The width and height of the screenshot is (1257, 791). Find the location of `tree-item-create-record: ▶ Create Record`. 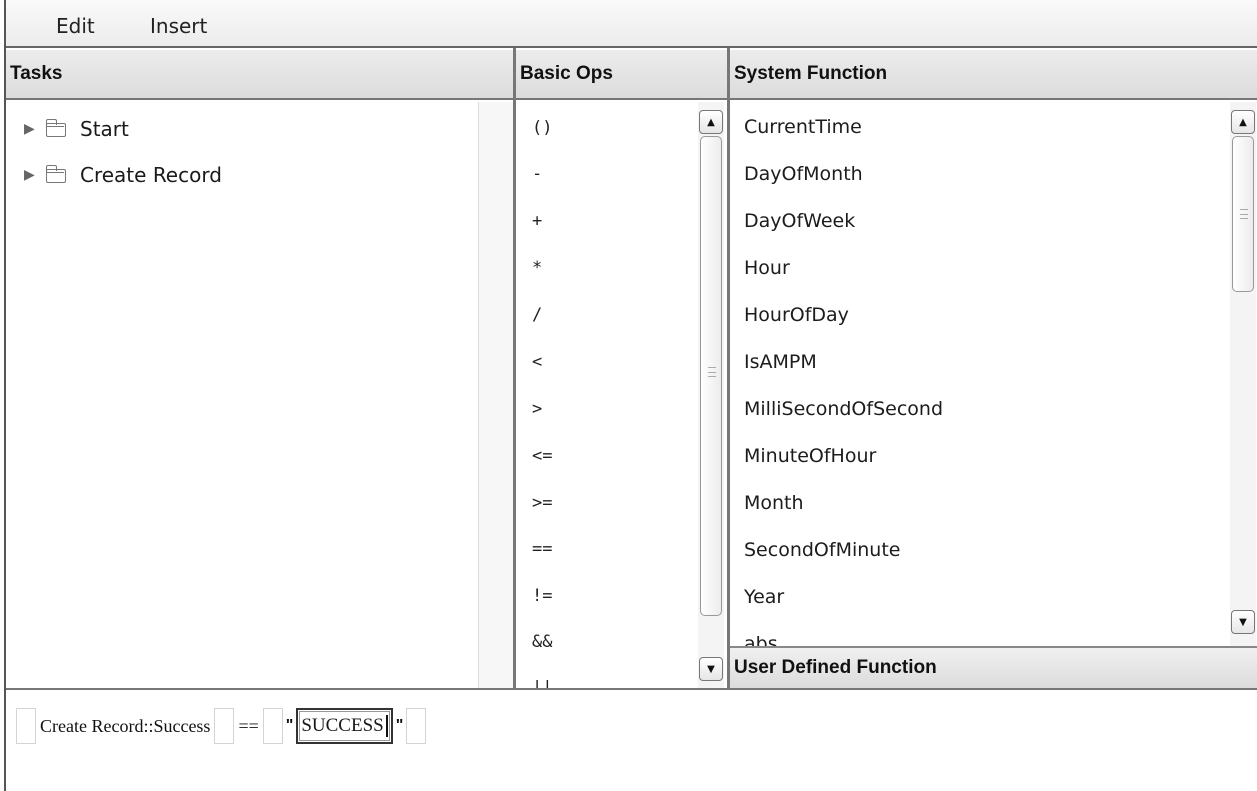

tree-item-create-record: ▶ Create Record is located at coordinates (123, 175).